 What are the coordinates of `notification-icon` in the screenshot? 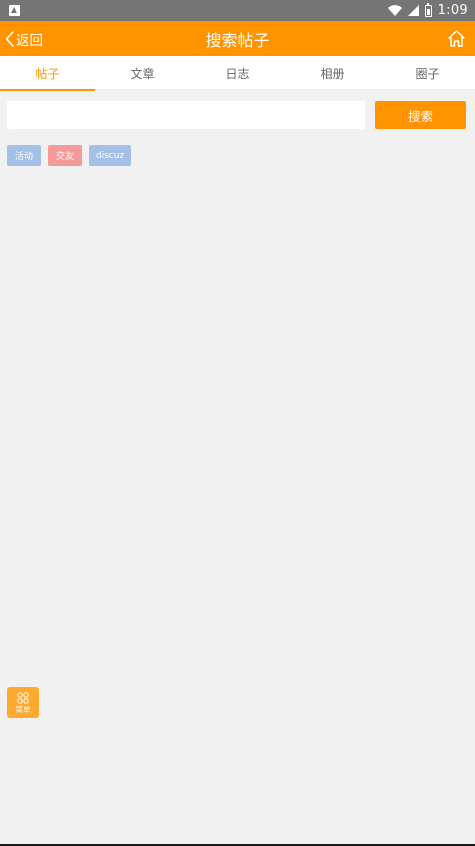 It's located at (14, 10).